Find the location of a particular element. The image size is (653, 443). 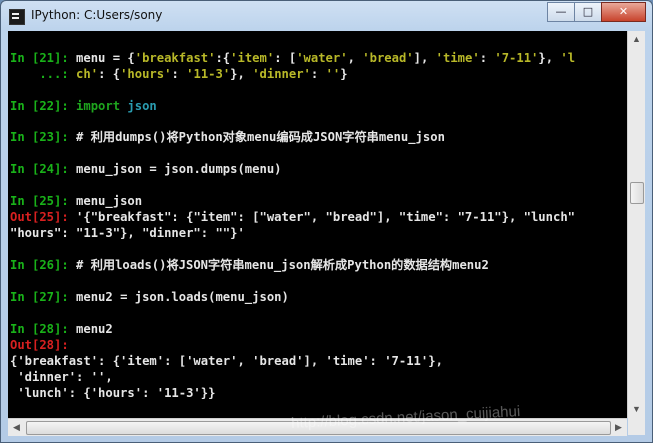

close-button: ✕ is located at coordinates (623, 12).